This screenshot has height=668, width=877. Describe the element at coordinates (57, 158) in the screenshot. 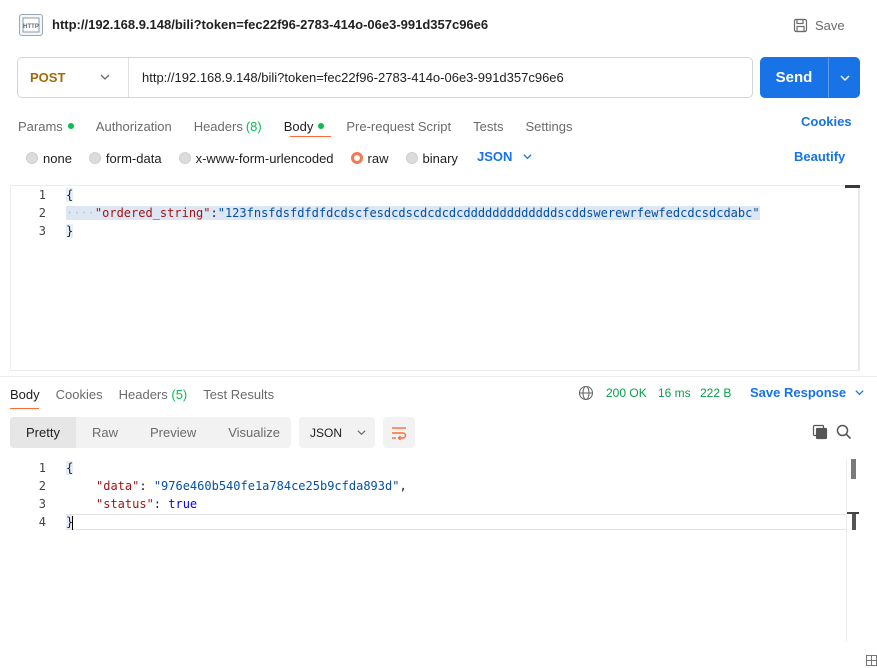

I see `body-type-none-label: none` at that location.